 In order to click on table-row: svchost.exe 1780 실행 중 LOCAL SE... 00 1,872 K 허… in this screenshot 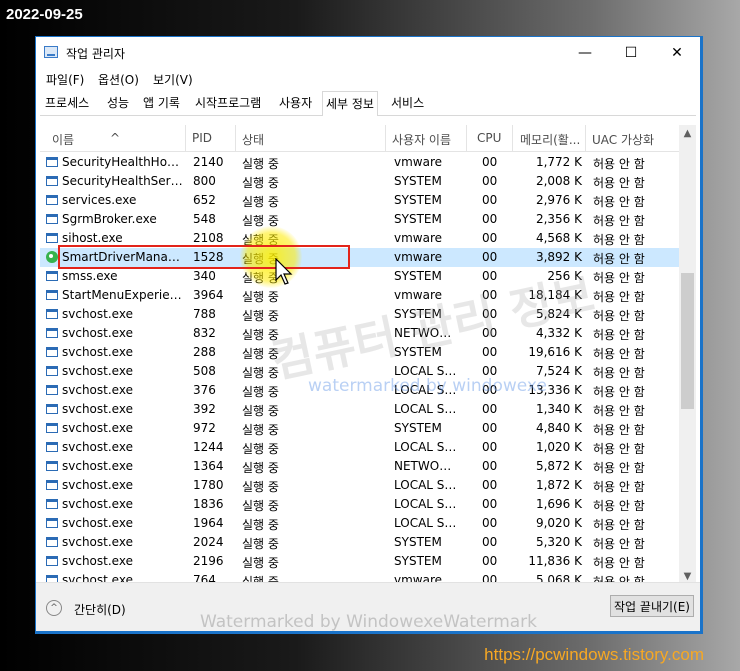, I will do `click(363, 485)`.